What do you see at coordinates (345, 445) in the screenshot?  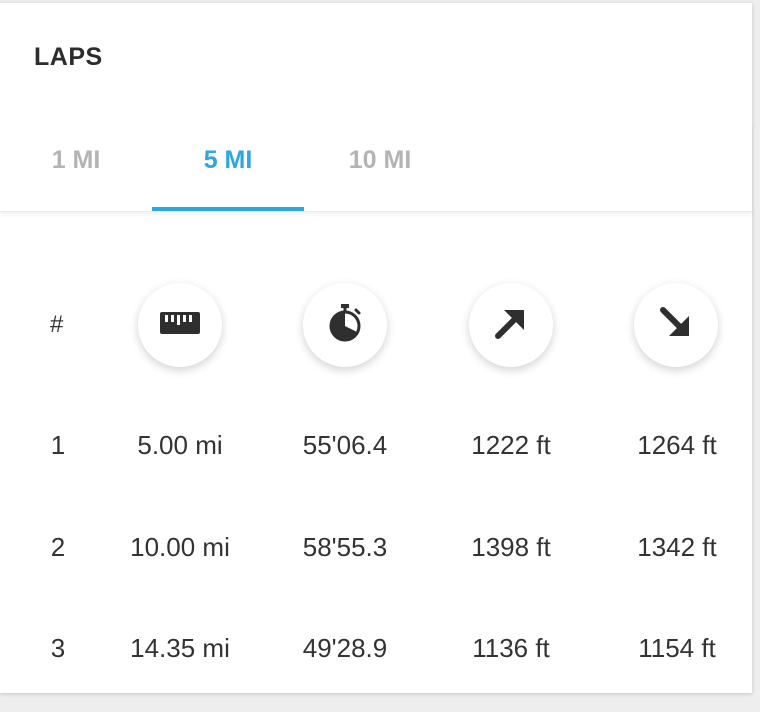 I see `lap-time: 55'06.4` at bounding box center [345, 445].